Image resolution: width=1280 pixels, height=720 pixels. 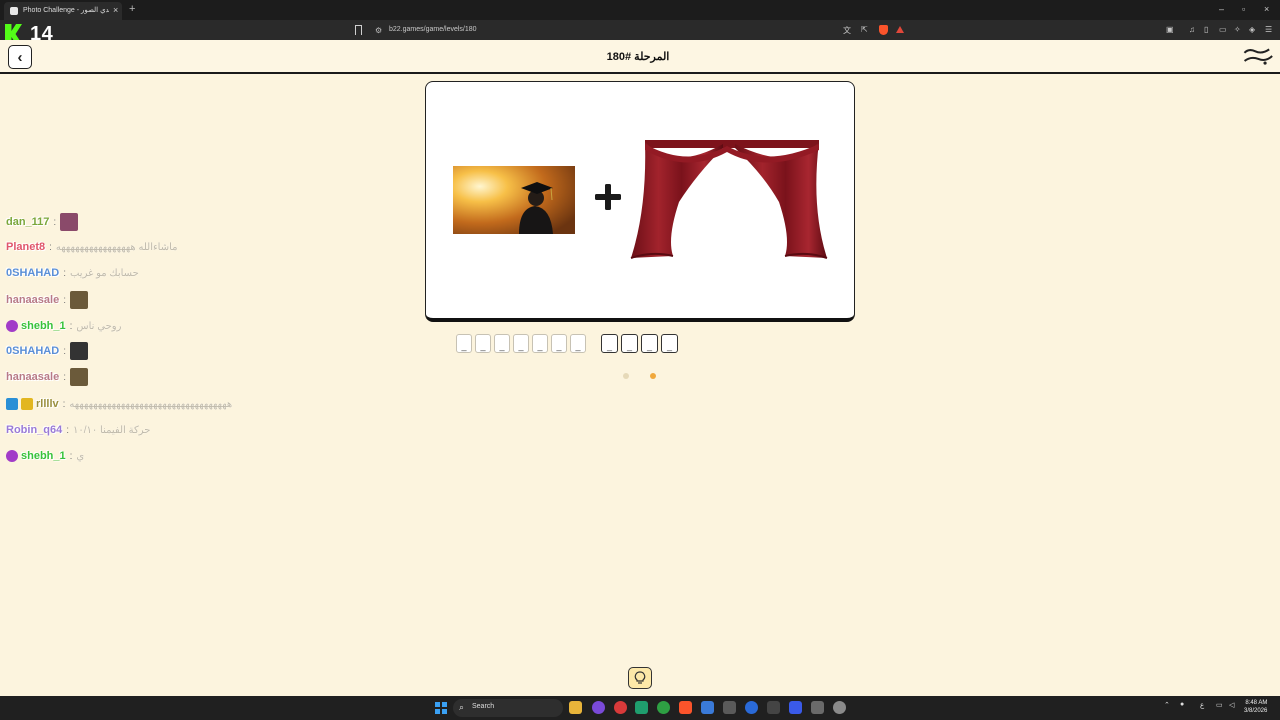 What do you see at coordinates (847, 30) in the screenshot?
I see `translate-icon: 文` at bounding box center [847, 30].